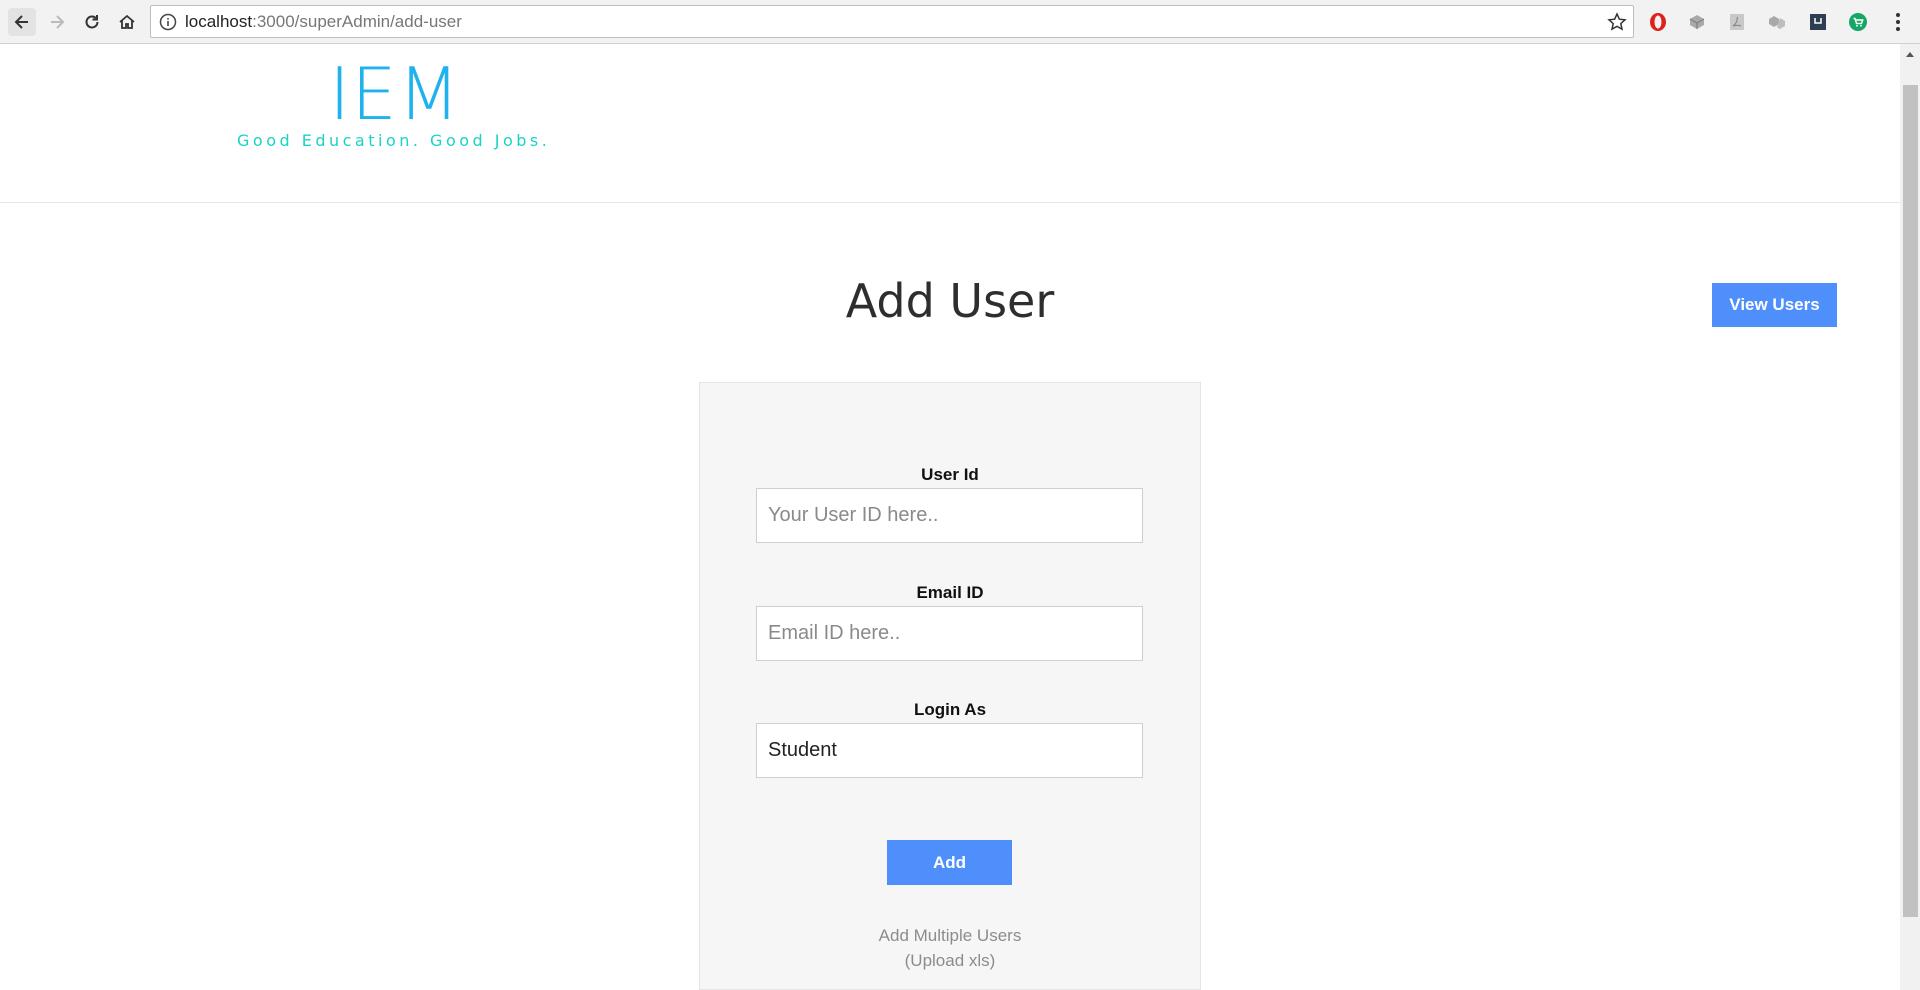 This screenshot has height=990, width=1920. I want to click on add-button: Add, so click(949, 862).